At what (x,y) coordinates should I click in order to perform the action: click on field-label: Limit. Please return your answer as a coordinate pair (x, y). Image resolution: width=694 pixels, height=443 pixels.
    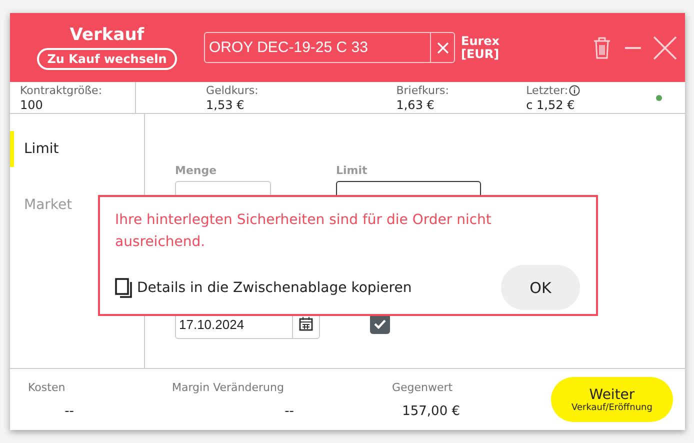
    Looking at the image, I should click on (352, 170).